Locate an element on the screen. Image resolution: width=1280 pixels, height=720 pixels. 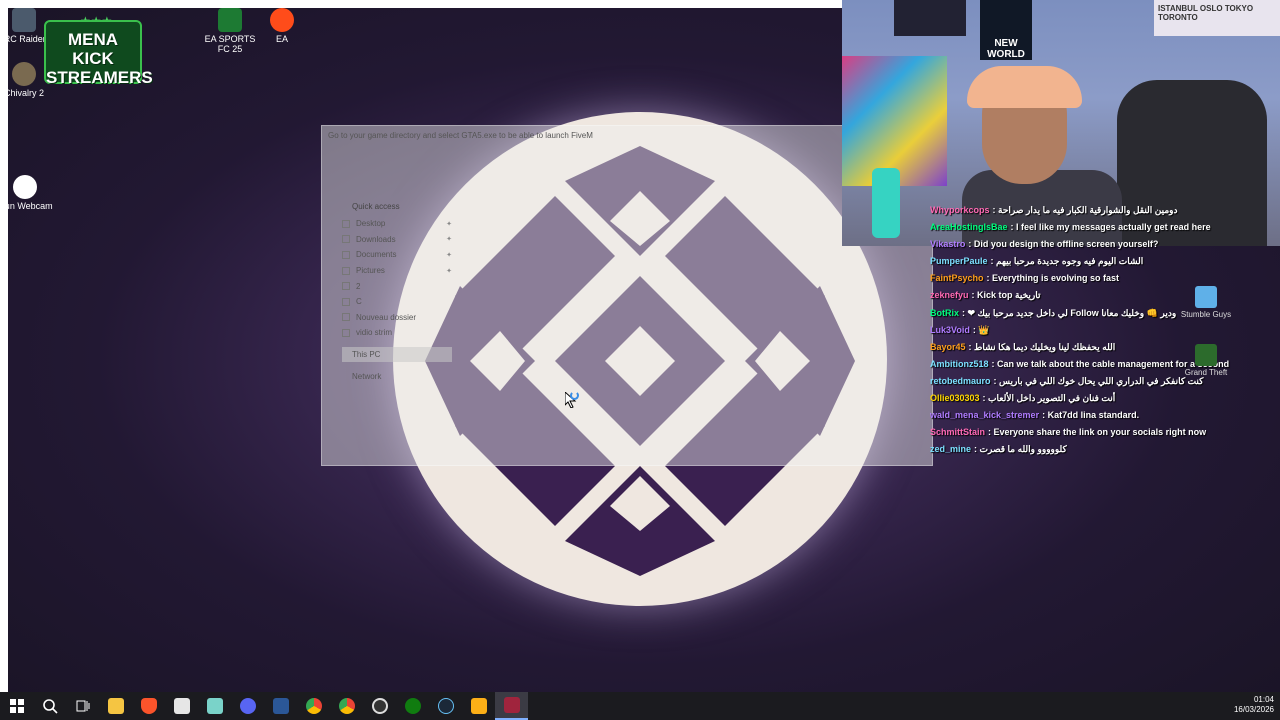
taskbar-word is located at coordinates (280, 706).